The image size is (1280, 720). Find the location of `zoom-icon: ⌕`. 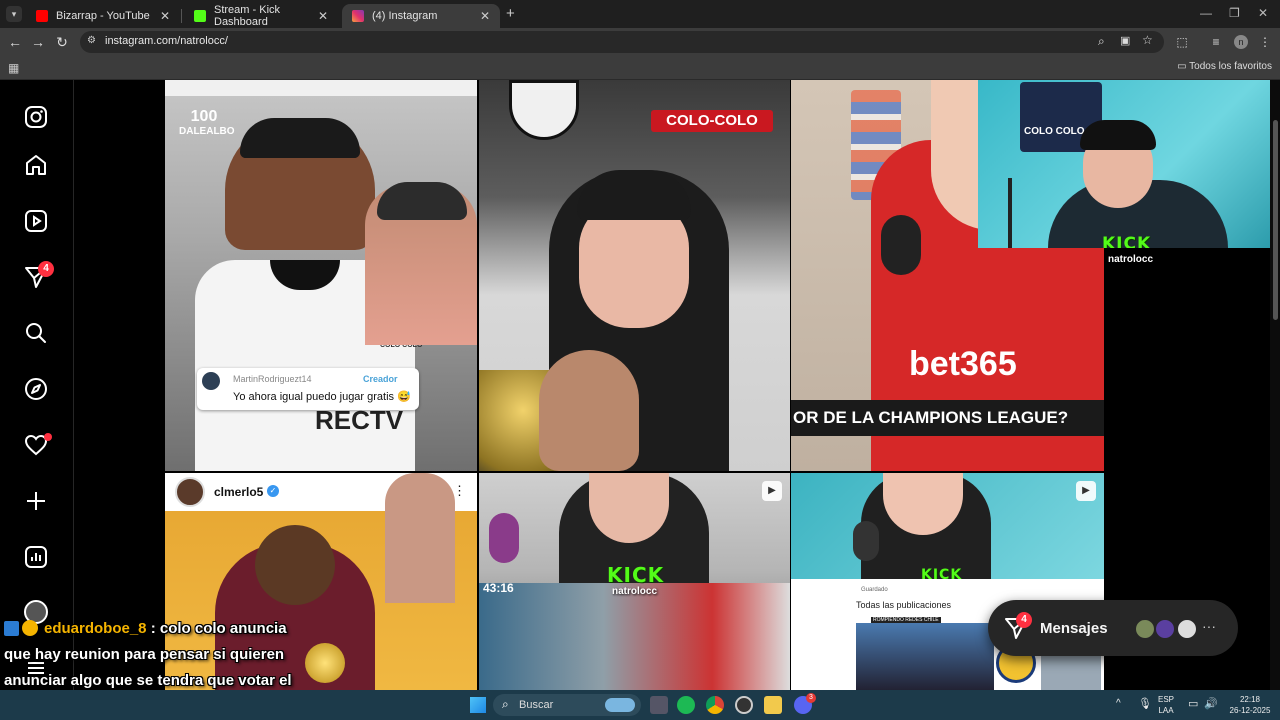

zoom-icon: ⌕ is located at coordinates (1101, 41).